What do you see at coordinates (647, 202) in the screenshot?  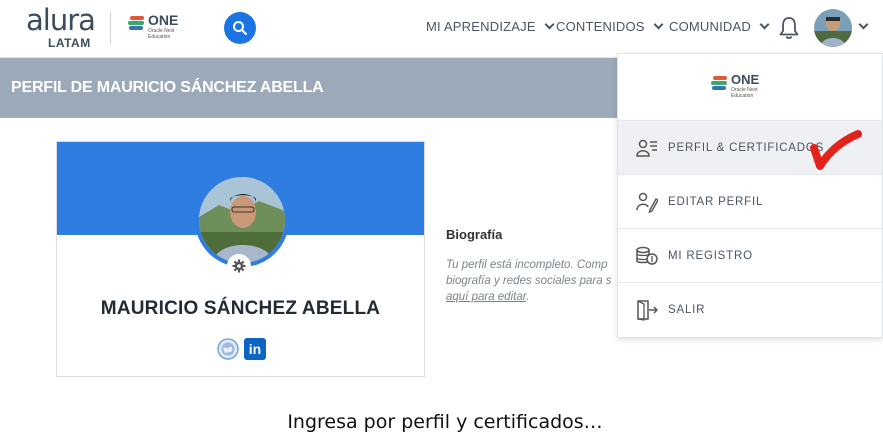 I see `edit-profile-icon` at bounding box center [647, 202].